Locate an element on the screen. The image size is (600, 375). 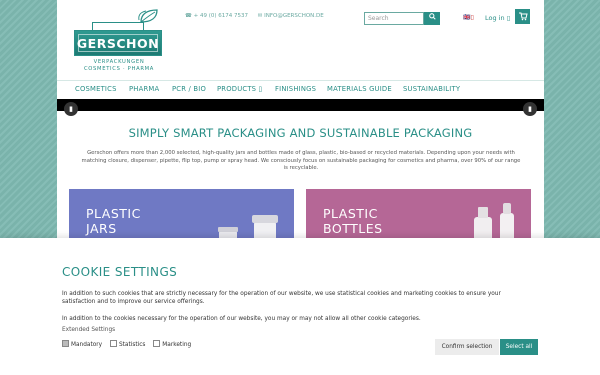
chevron-left-icon: ▮ is located at coordinates (71, 109).